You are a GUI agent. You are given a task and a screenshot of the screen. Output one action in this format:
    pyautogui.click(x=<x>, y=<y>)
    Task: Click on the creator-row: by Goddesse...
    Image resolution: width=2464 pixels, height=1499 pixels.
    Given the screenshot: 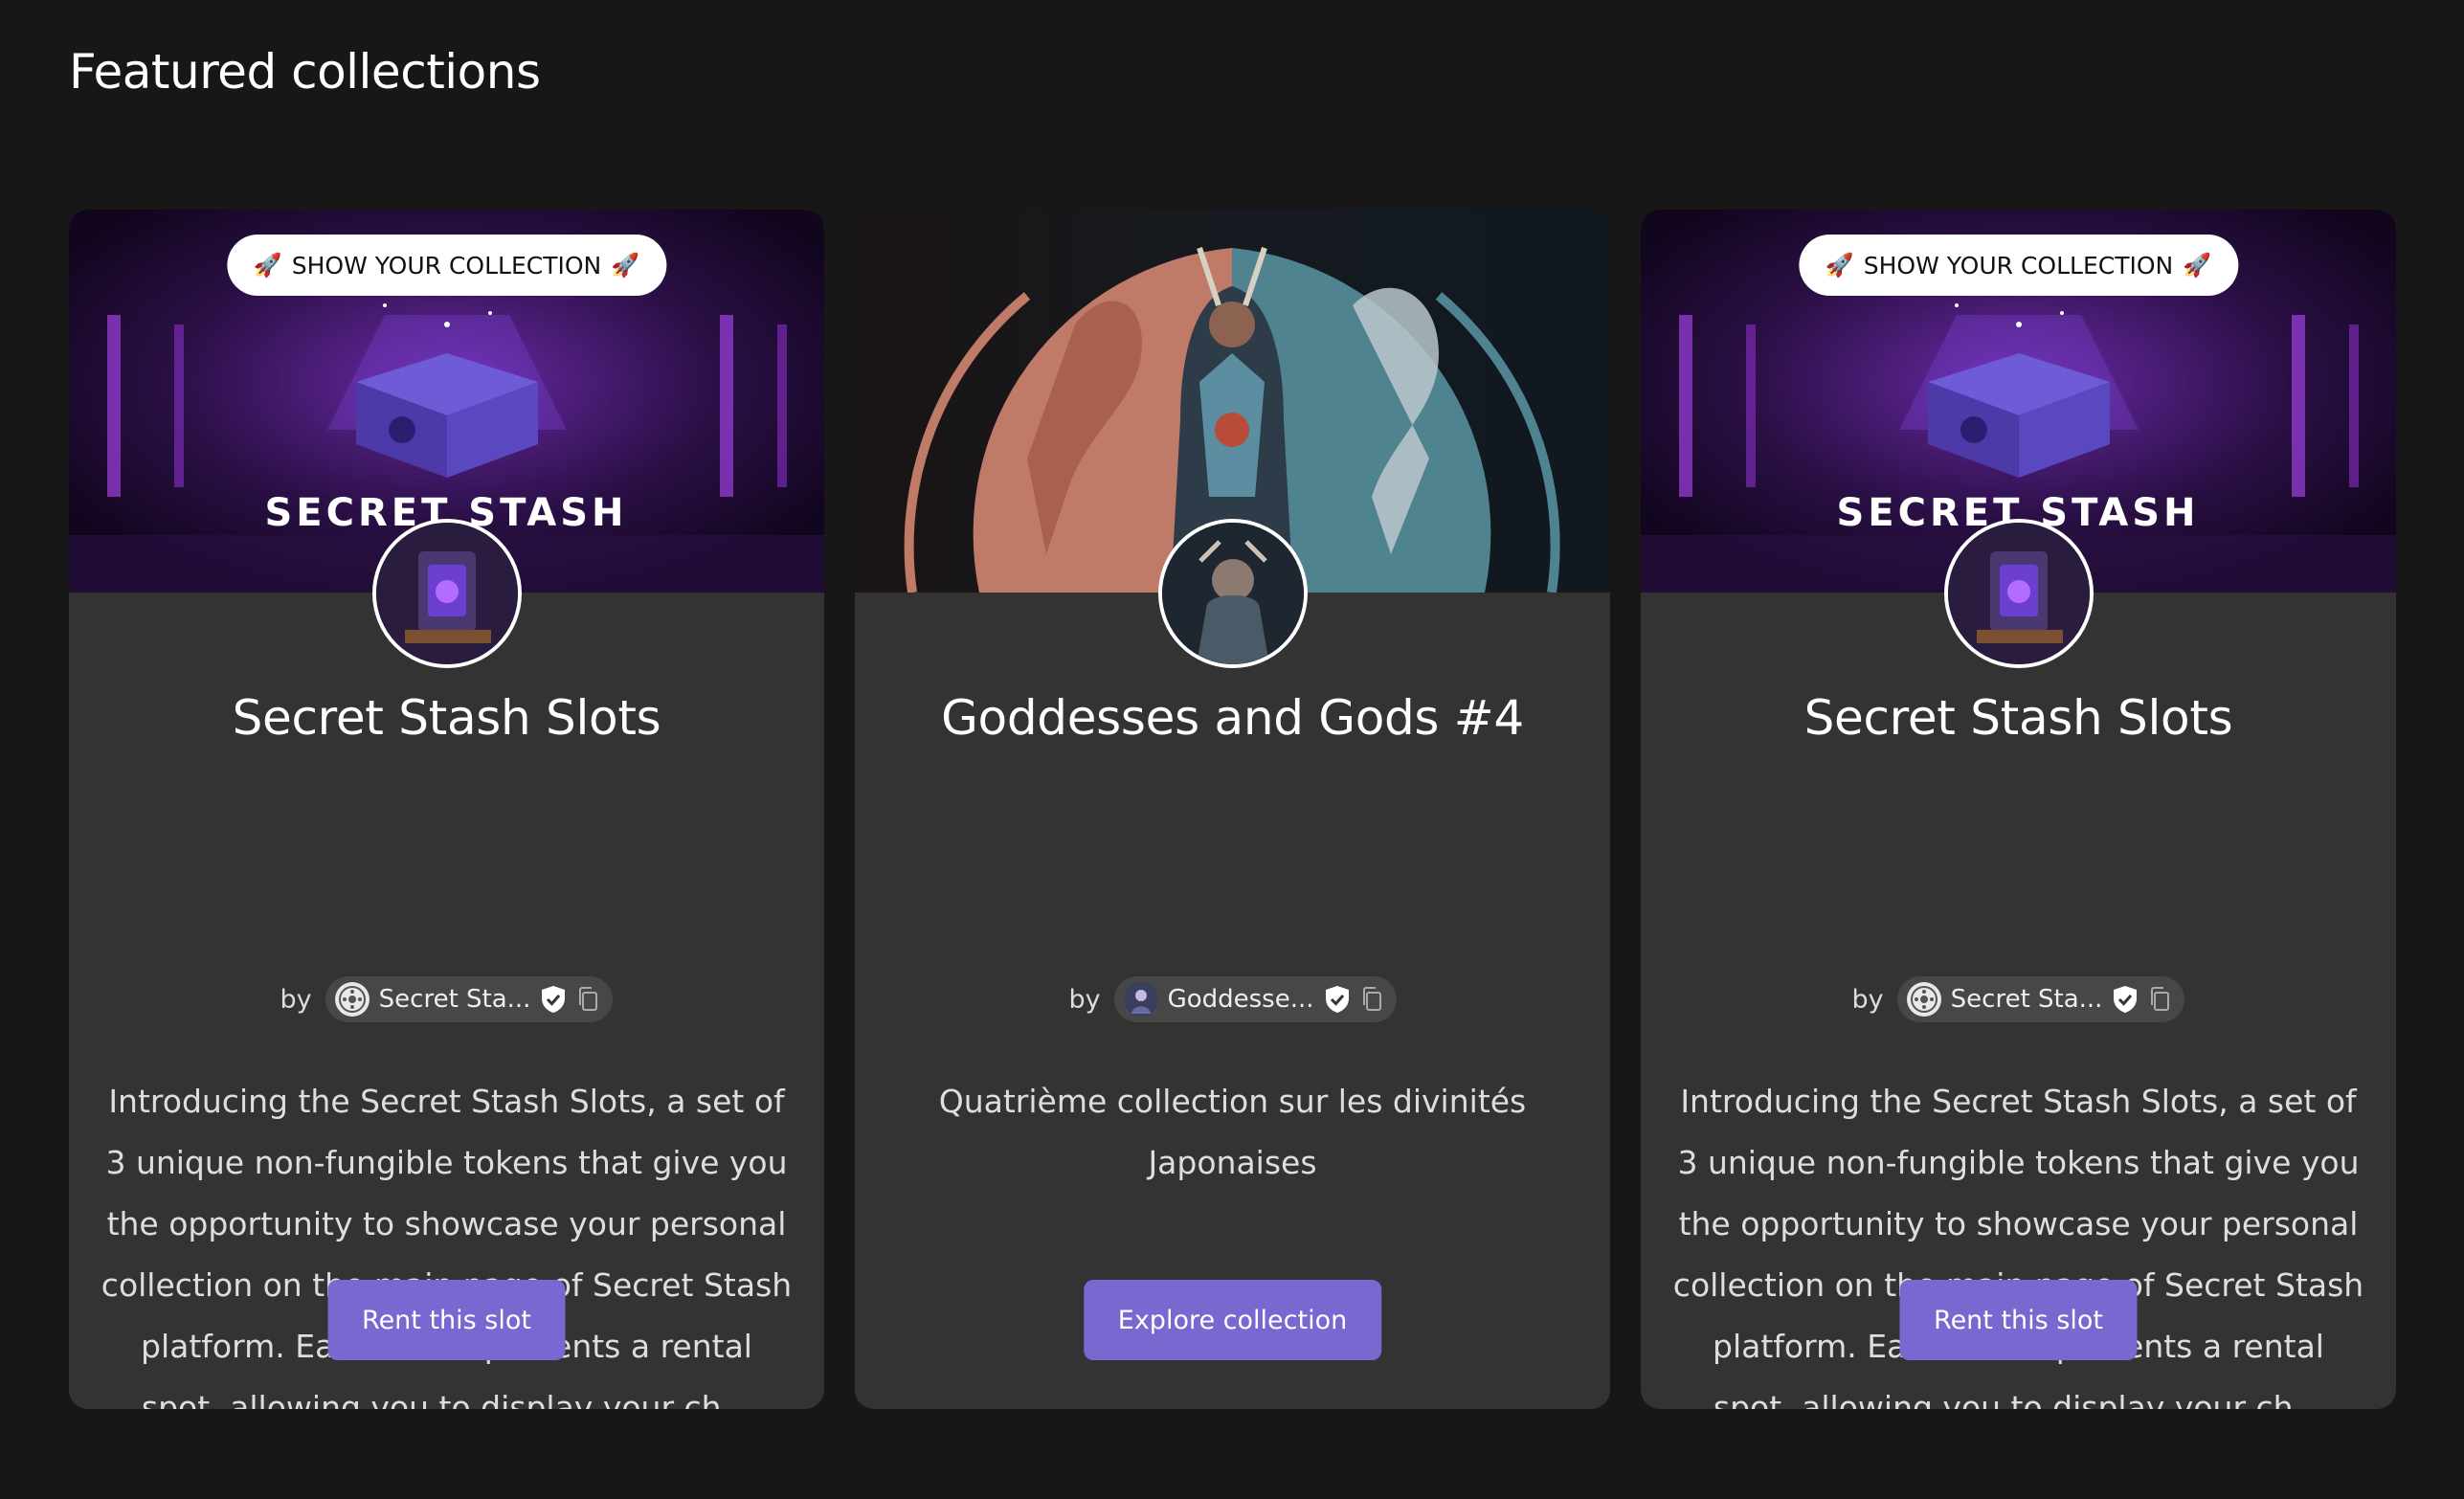 What is the action you would take?
    pyautogui.click(x=1233, y=999)
    